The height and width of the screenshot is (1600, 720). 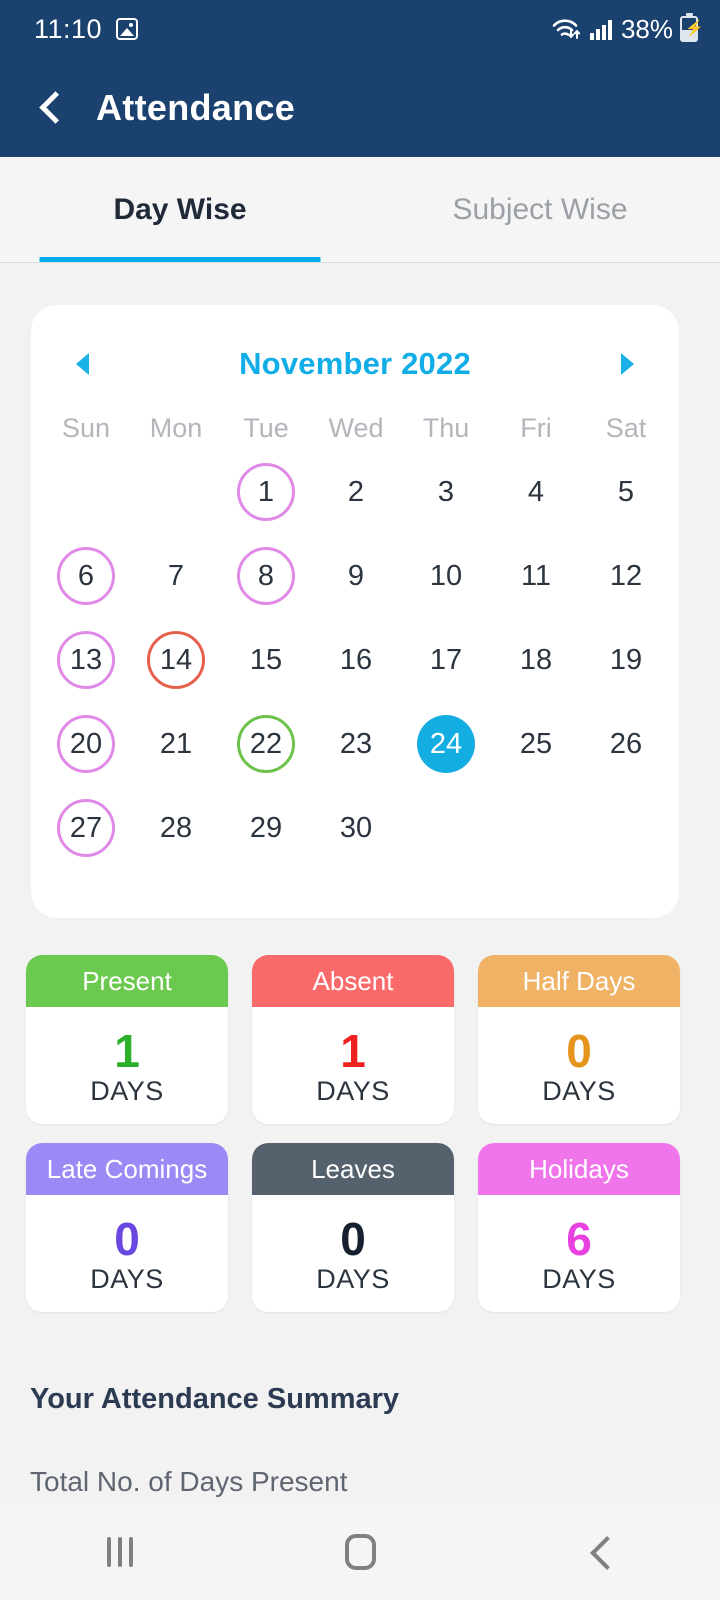 I want to click on calendar-cell: 7, so click(x=176, y=576).